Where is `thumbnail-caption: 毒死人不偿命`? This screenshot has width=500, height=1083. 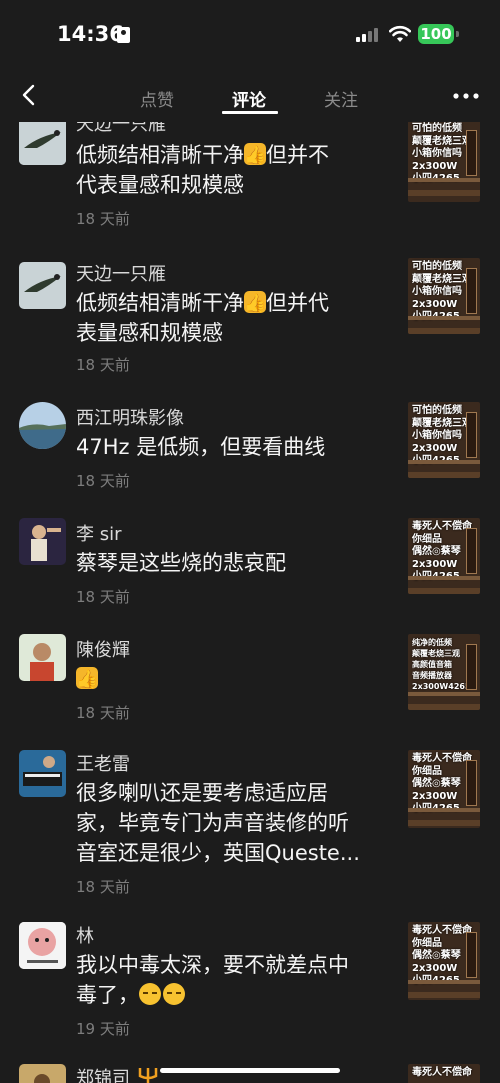 thumbnail-caption: 毒死人不偿命 is located at coordinates (442, 1072).